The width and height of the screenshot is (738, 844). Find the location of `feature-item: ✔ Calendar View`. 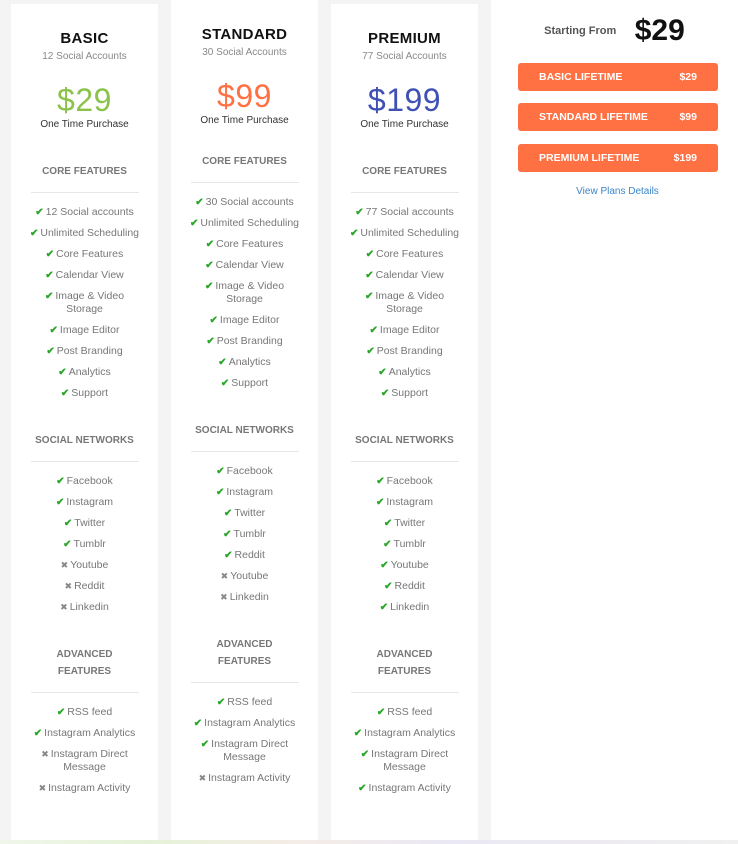

feature-item: ✔ Calendar View is located at coordinates (405, 275).